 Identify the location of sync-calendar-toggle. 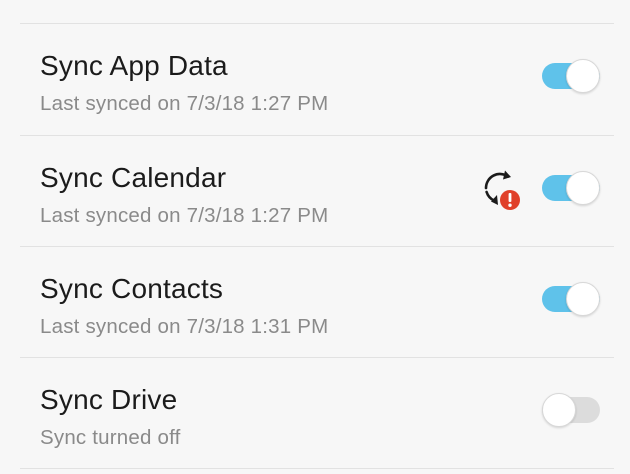
(571, 188).